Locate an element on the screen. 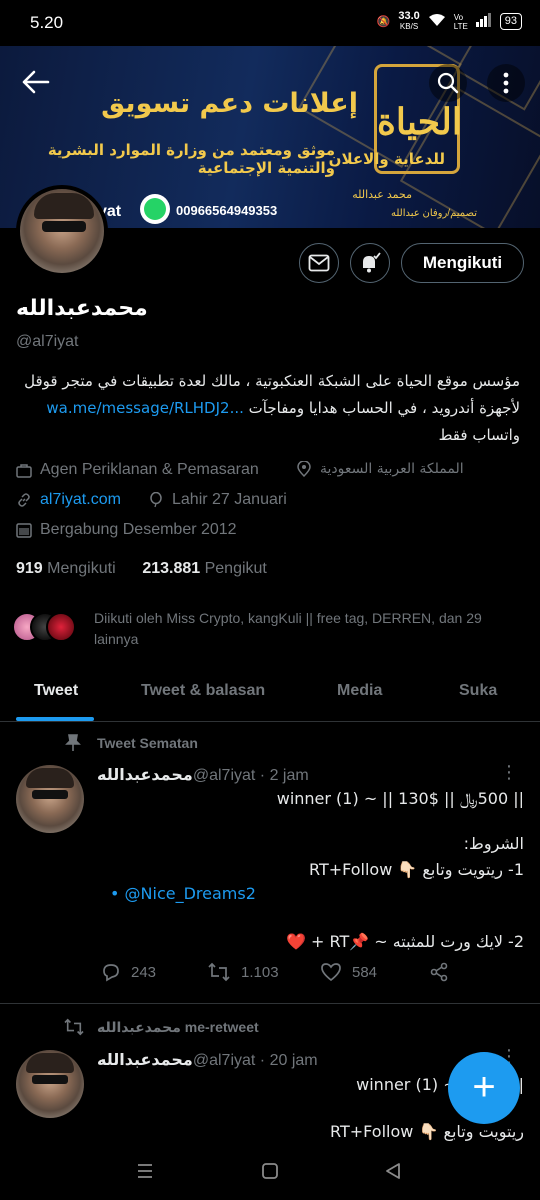 Image resolution: width=540 pixels, height=1200 pixels. profile-name: محمدعبدالله is located at coordinates (82, 308).